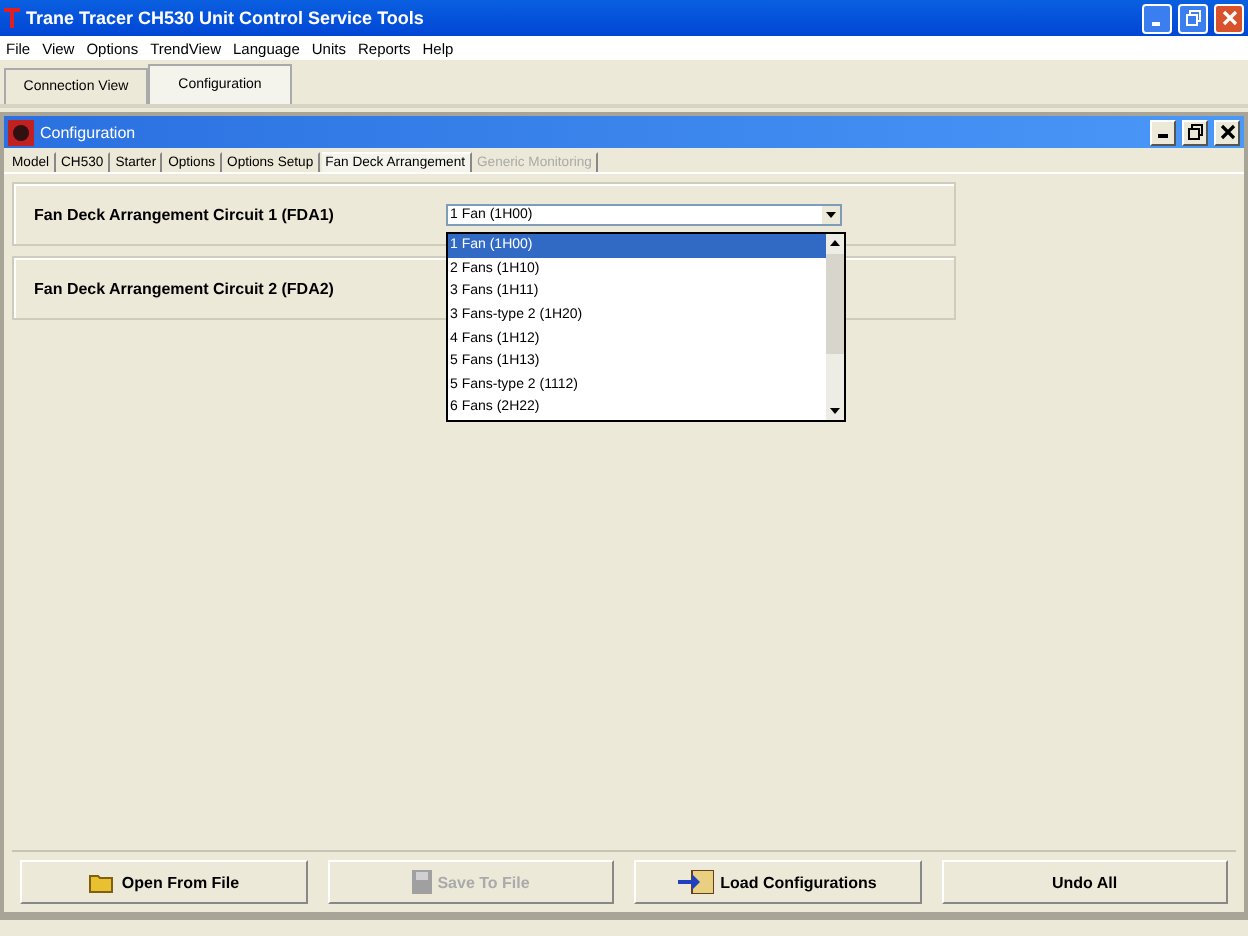 This screenshot has width=1248, height=936. I want to click on action-button: Undo All, so click(1084, 882).